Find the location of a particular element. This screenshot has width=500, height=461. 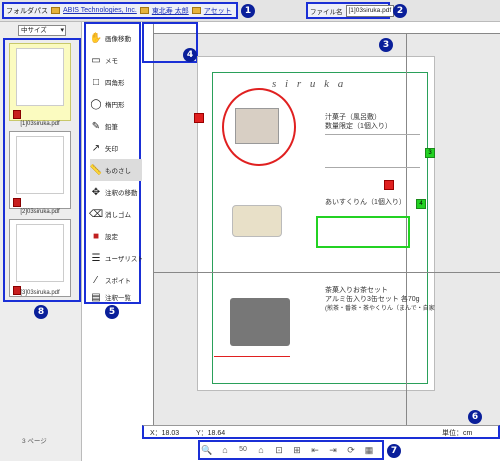

tool-settings: ■ 設定 is located at coordinates (117, 236).